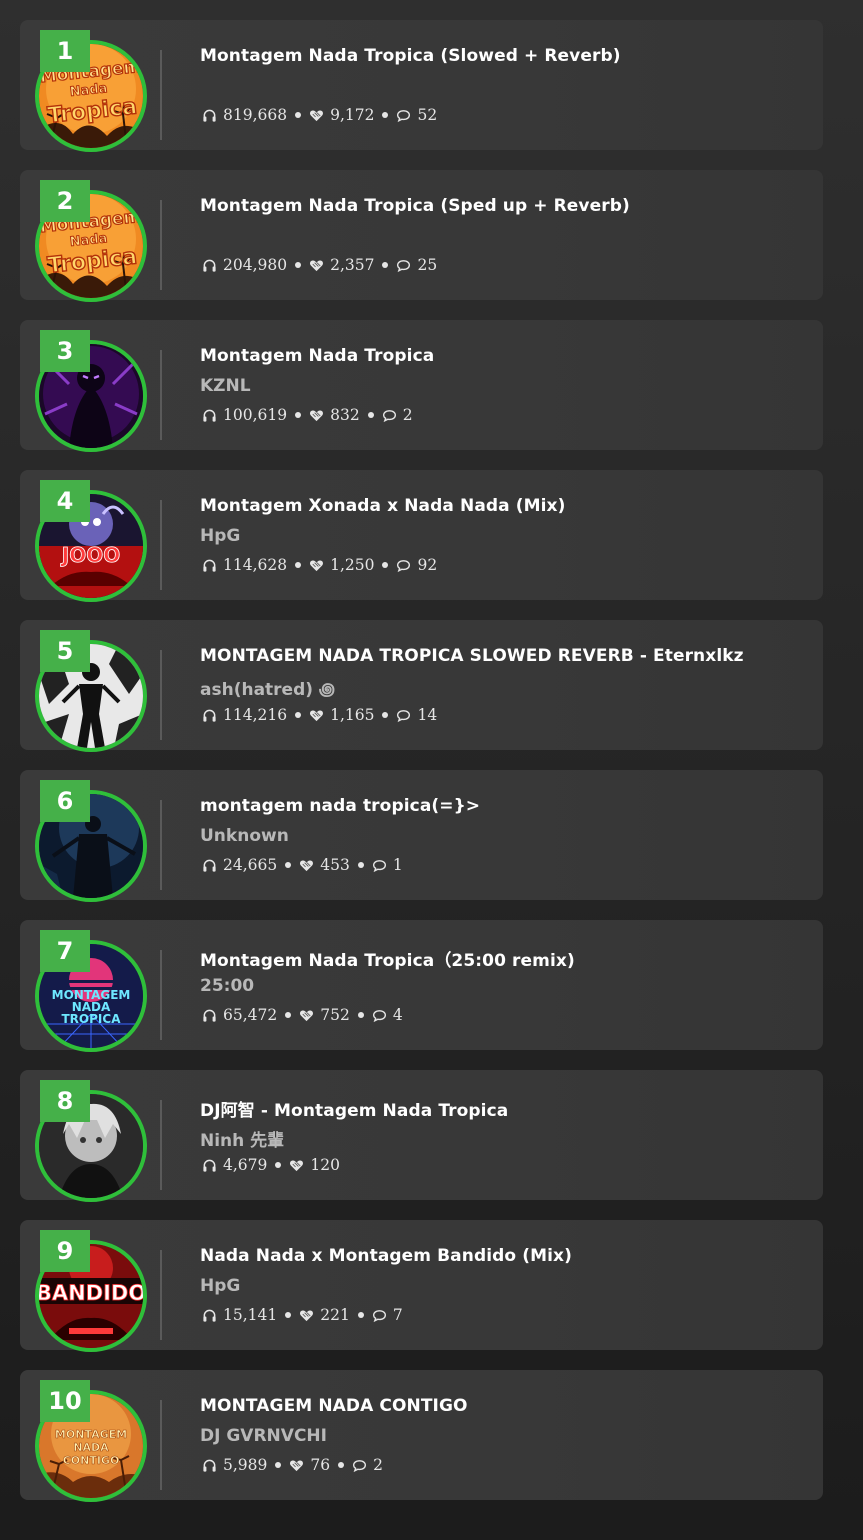 Image resolution: width=863 pixels, height=1540 pixels. Describe the element at coordinates (334, 1406) in the screenshot. I see `track-title: MONTAGEM NADA CONTIGO` at that location.